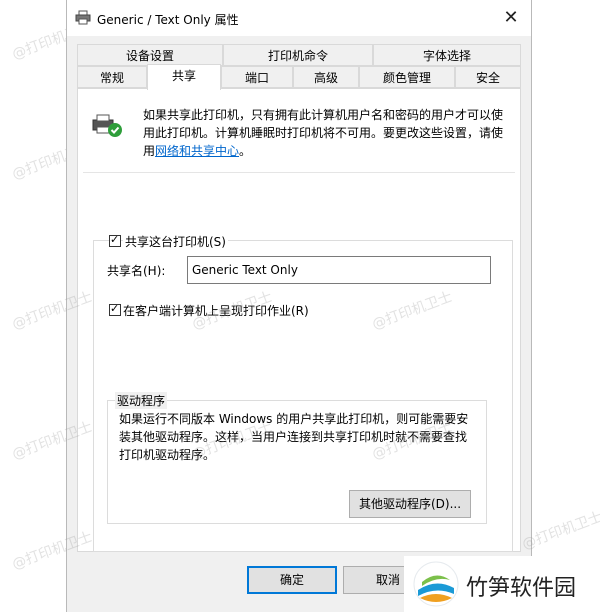 This screenshot has width=600, height=612. Describe the element at coordinates (216, 311) in the screenshot. I see `render-jobs-label: 在客户端计算机上呈现打印作业(R)` at that location.